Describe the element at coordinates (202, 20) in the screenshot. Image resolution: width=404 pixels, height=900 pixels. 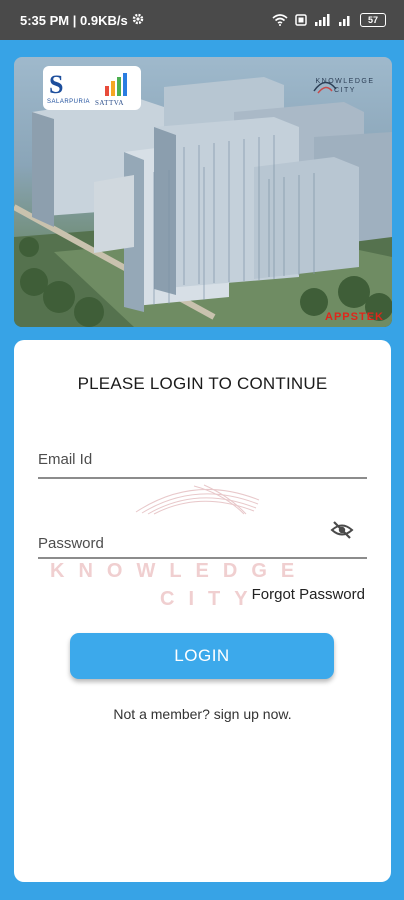
I see `status-bar: 5:35 PM | 0.9KB/s 57` at that location.